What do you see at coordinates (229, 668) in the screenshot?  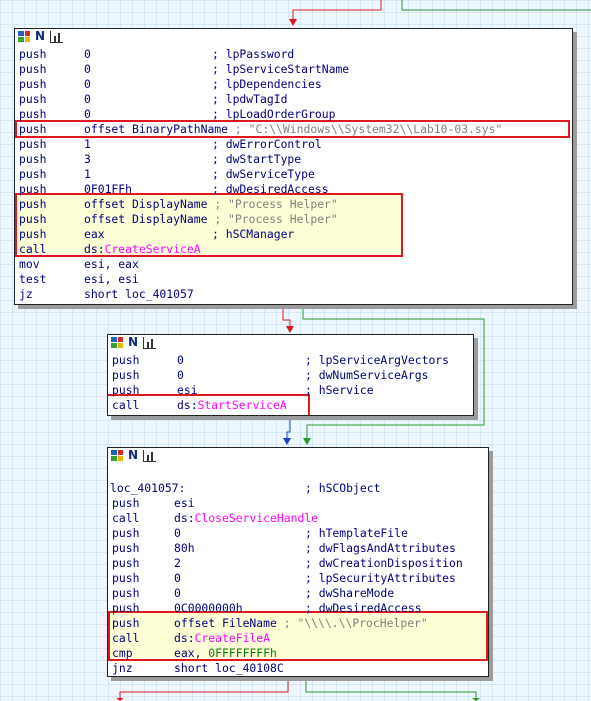 I see `instruction-operand: short loc_40108C` at bounding box center [229, 668].